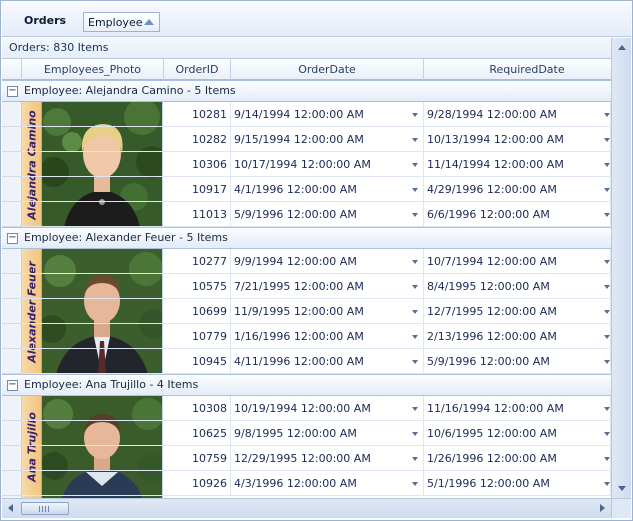  Describe the element at coordinates (327, 311) in the screenshot. I see `order-date-cell: 11/9/1995 12:00:00 AM` at that location.